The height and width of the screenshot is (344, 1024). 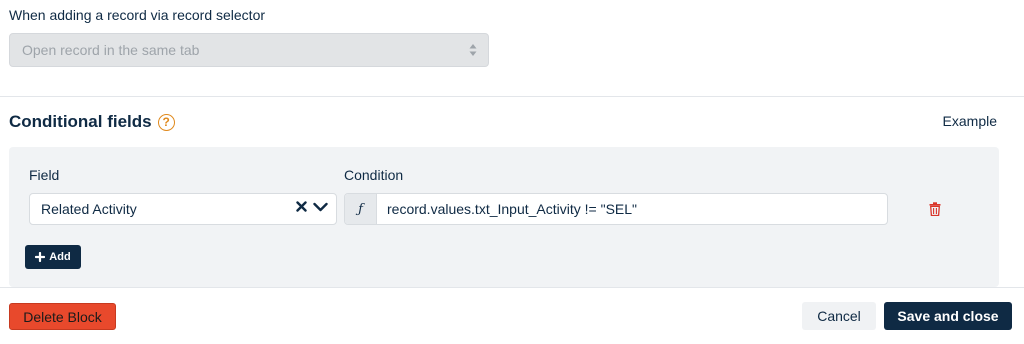 I want to click on conditional-fields-heading: Conditional fields ?, so click(x=92, y=122).